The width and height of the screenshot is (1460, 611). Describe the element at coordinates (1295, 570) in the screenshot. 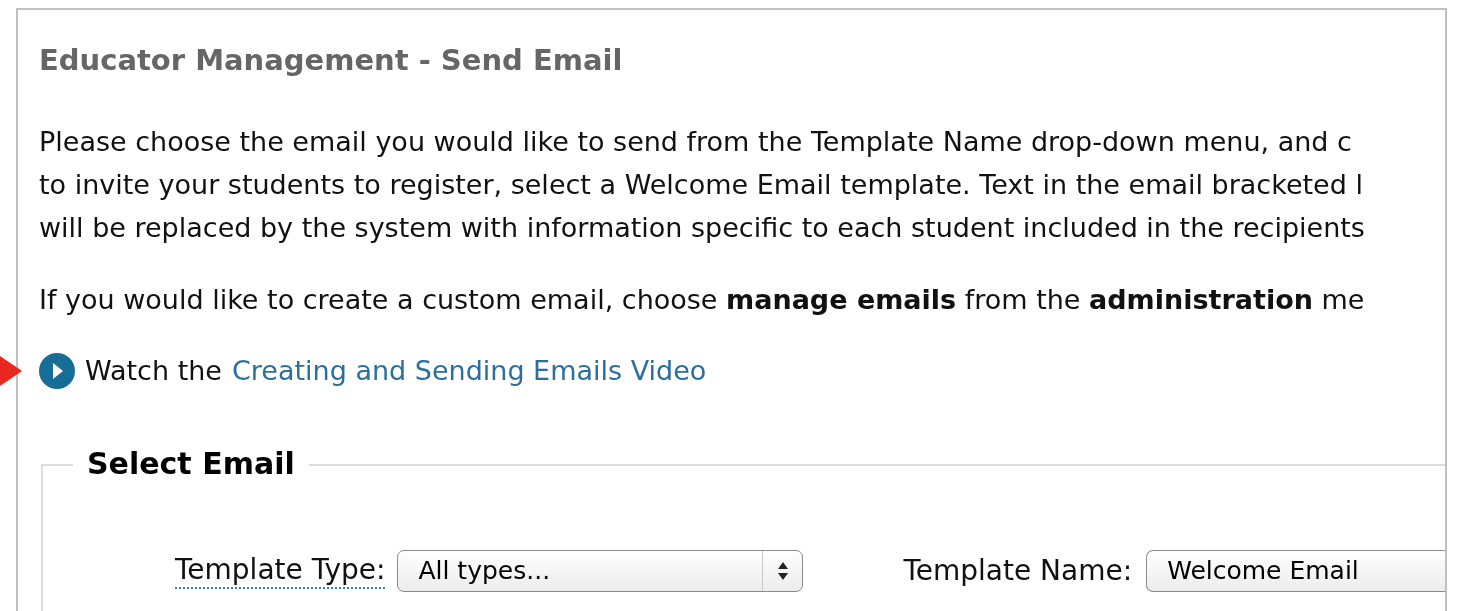

I see `template-select: Welcome Email` at that location.